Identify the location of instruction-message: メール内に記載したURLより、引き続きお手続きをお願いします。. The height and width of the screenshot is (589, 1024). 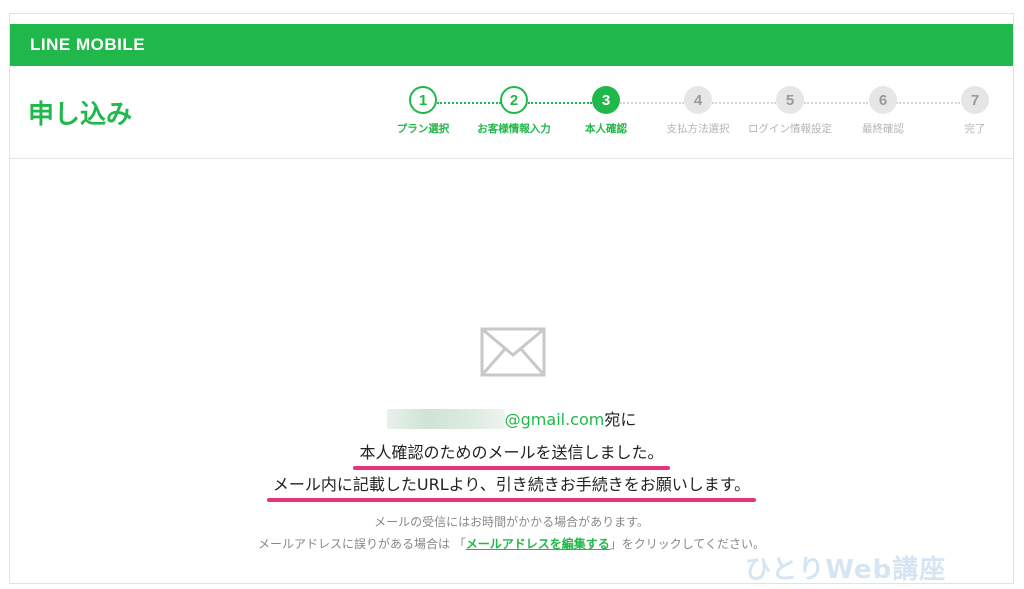
(511, 486).